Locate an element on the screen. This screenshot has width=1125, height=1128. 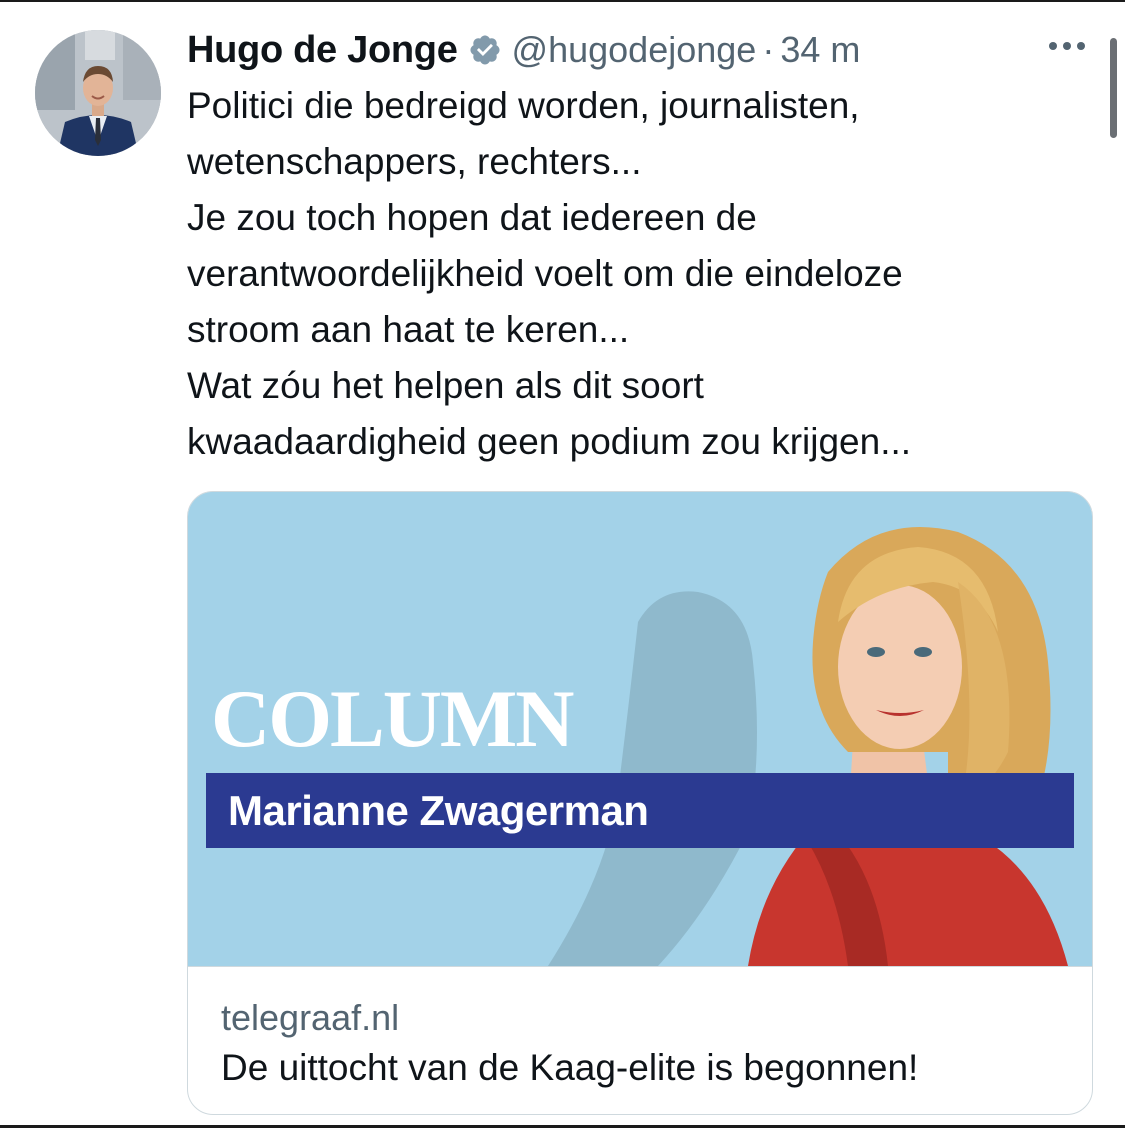
scrollbar-thumb is located at coordinates (1113, 88).